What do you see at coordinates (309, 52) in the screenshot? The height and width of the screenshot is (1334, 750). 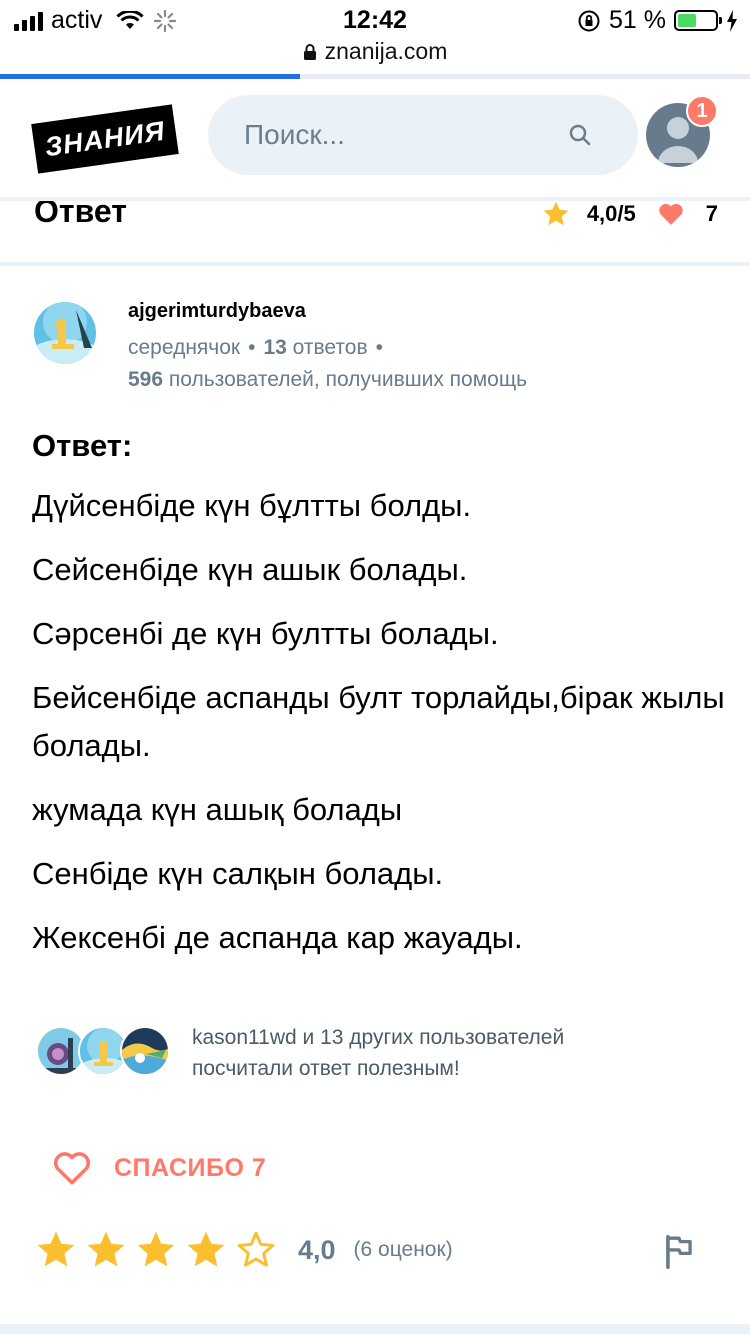 I see `lock-icon` at bounding box center [309, 52].